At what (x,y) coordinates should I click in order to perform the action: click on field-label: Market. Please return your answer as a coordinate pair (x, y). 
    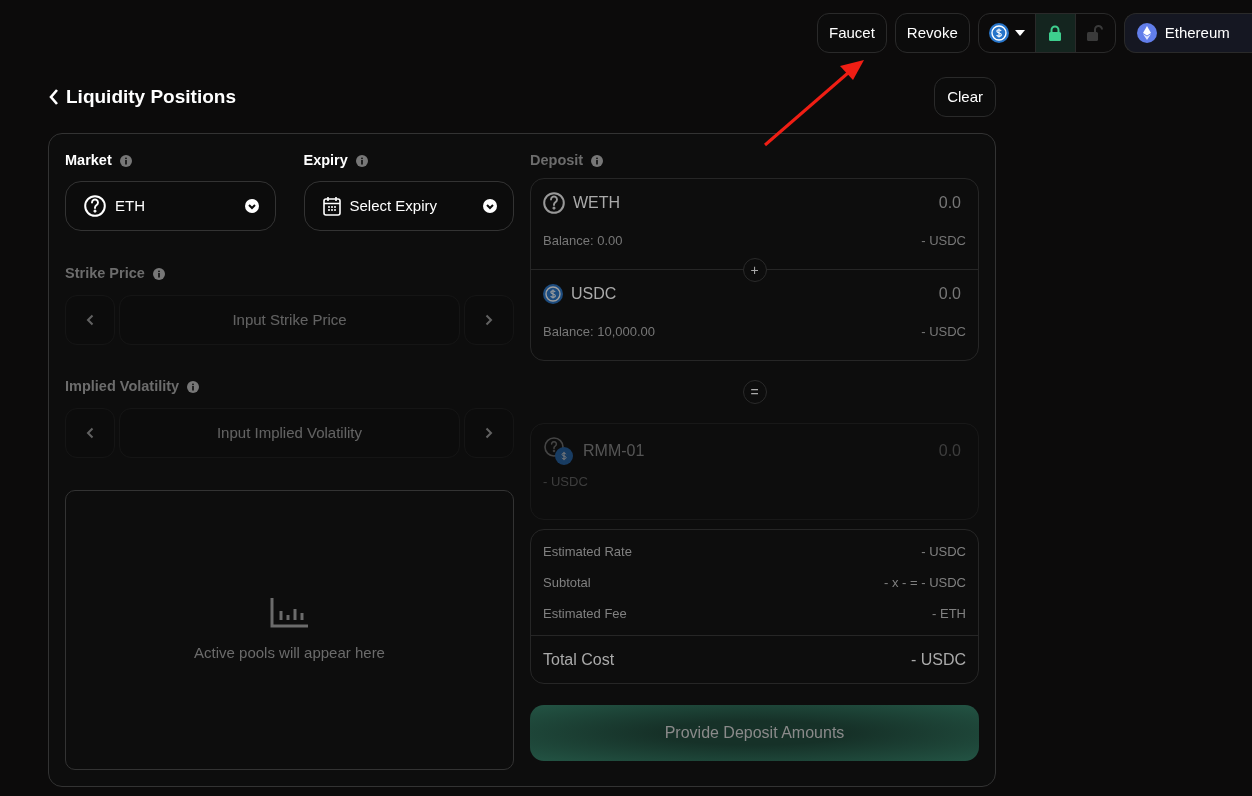
    Looking at the image, I should click on (88, 161).